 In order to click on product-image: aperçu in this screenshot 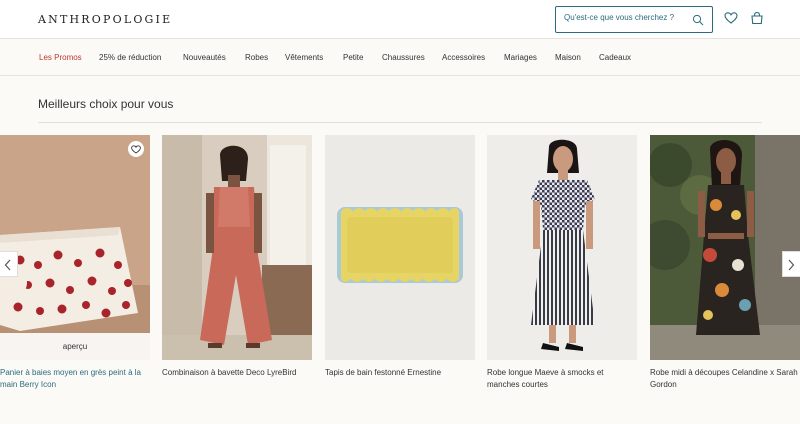, I will do `click(75, 247)`.